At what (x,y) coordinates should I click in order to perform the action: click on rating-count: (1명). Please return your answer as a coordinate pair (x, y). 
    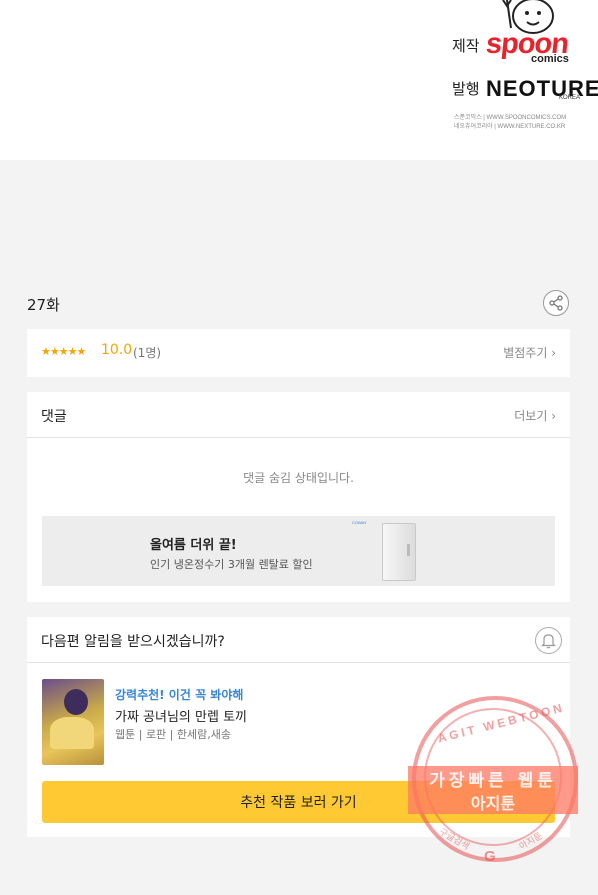
    Looking at the image, I should click on (147, 353).